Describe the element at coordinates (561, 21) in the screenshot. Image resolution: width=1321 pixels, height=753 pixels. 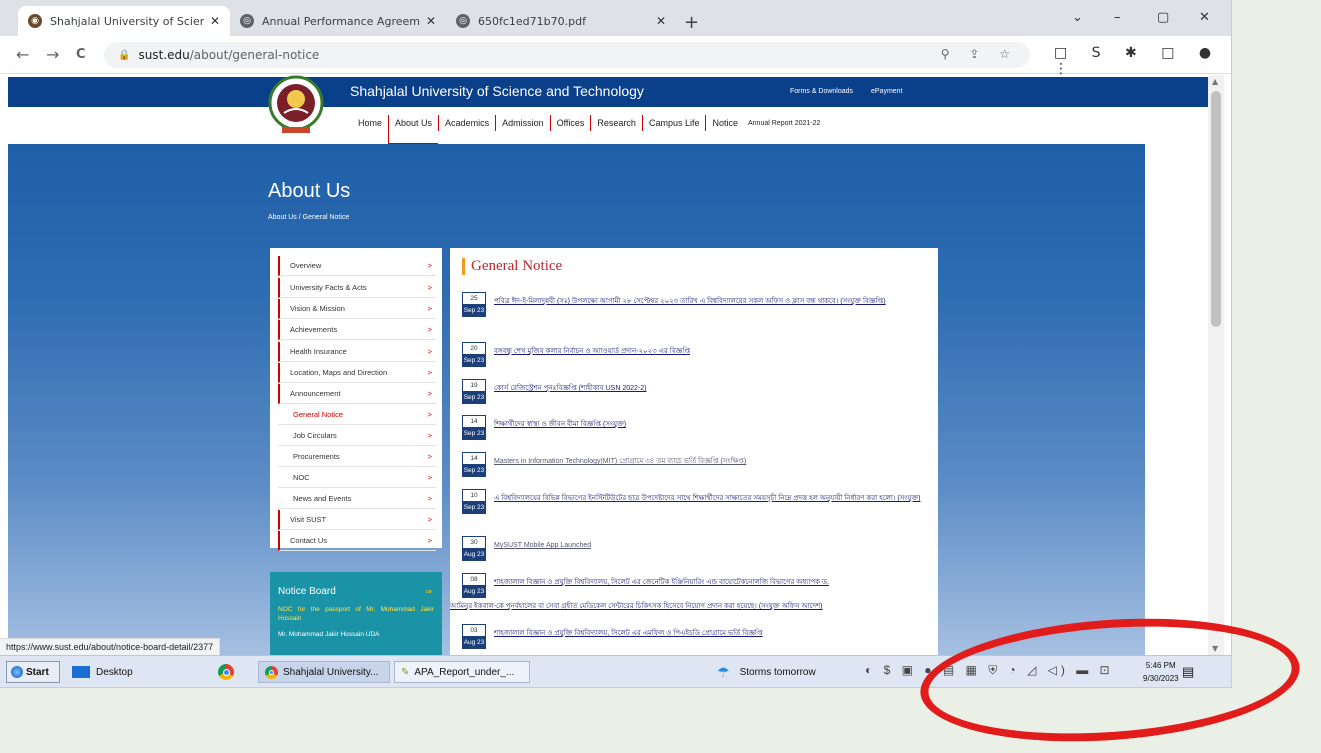
I see `tab-pdf: ◎ 650fc1ed71b70.pdf ✕` at that location.